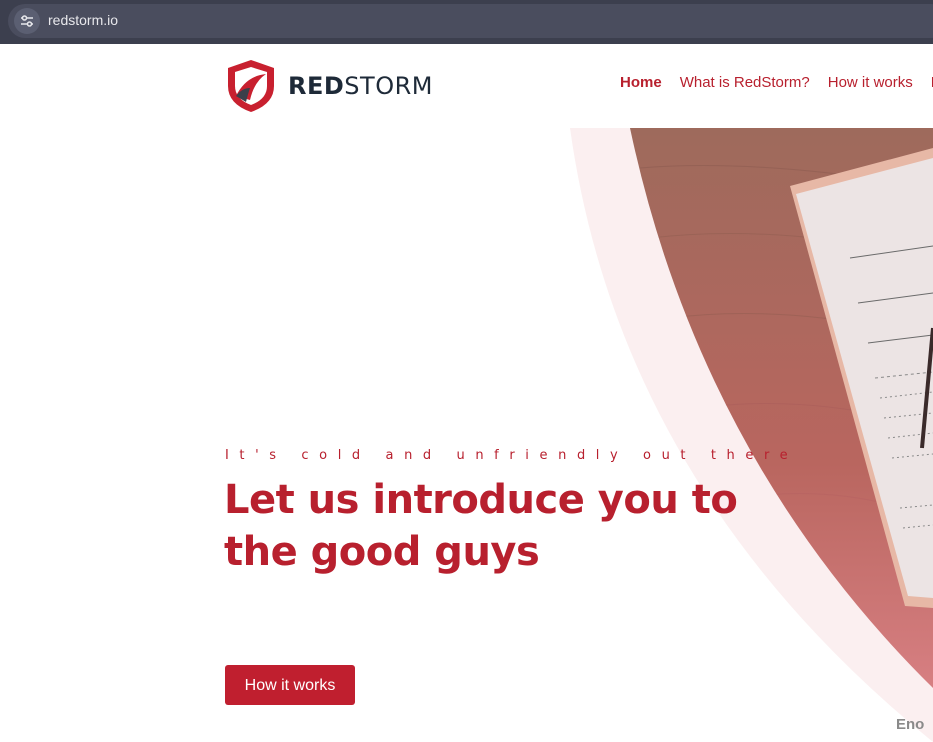 The height and width of the screenshot is (742, 933). I want to click on nav-item-home: Home, so click(641, 82).